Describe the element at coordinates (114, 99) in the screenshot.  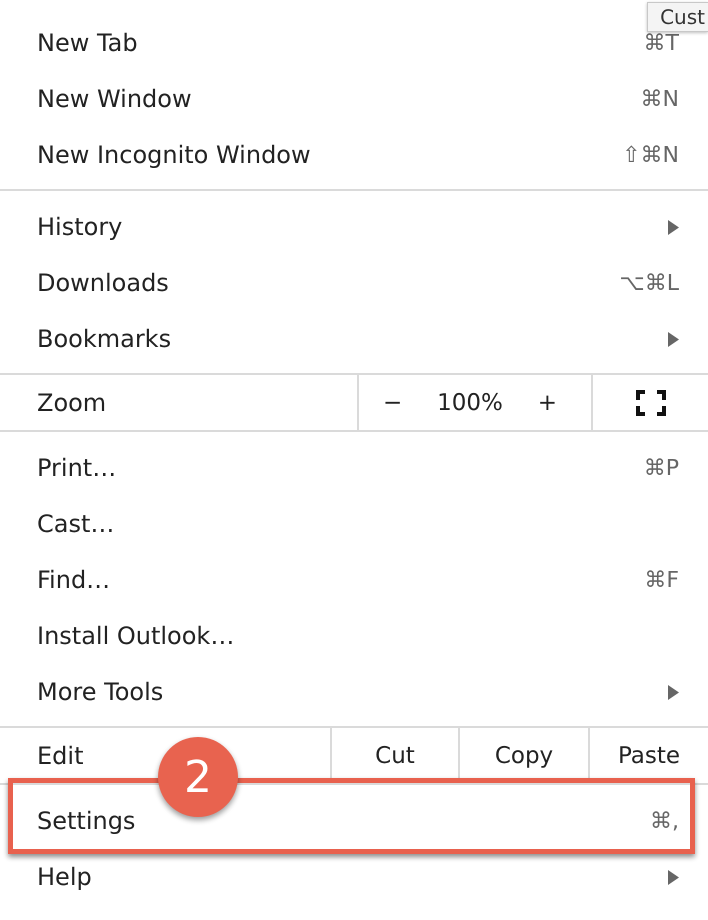
I see `menu-item: New Window` at that location.